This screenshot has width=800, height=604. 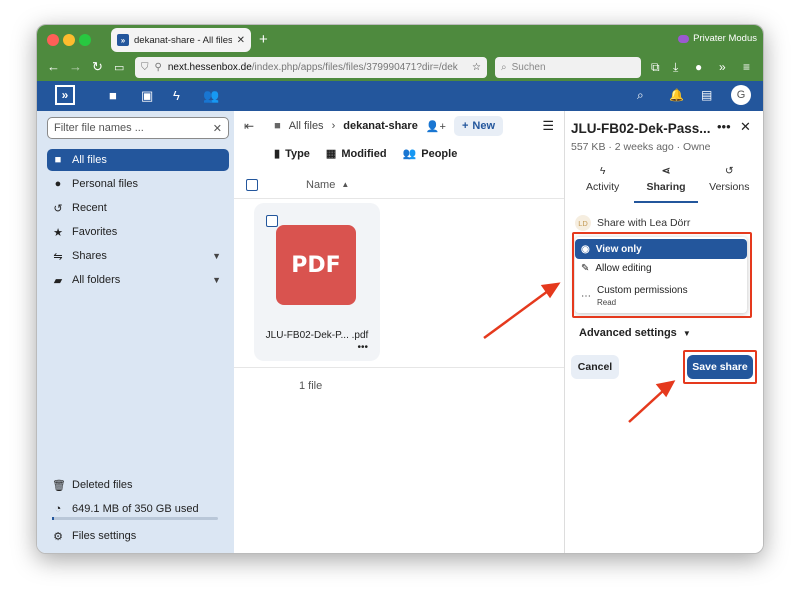 I want to click on forward-icon: →, so click(x=75, y=66).